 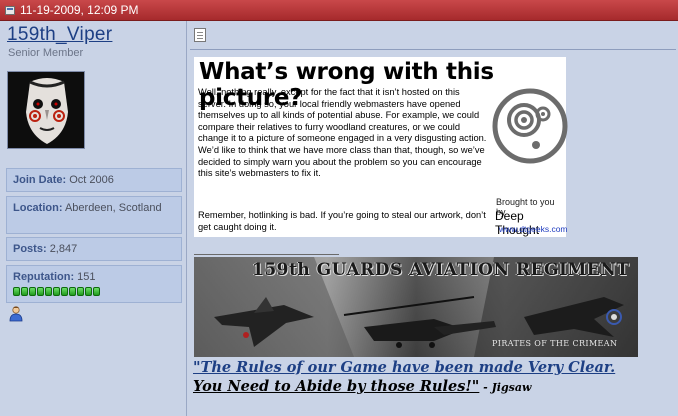 I want to click on banner-title: 159th GUARDS AVIATION REGIMENT, so click(x=441, y=270).